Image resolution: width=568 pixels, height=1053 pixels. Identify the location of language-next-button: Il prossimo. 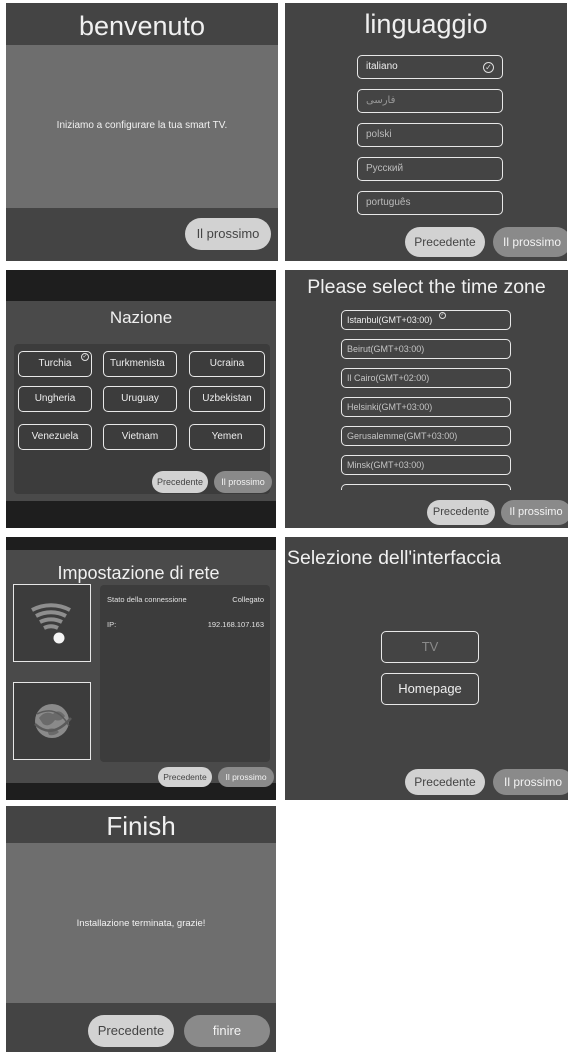
(530, 242).